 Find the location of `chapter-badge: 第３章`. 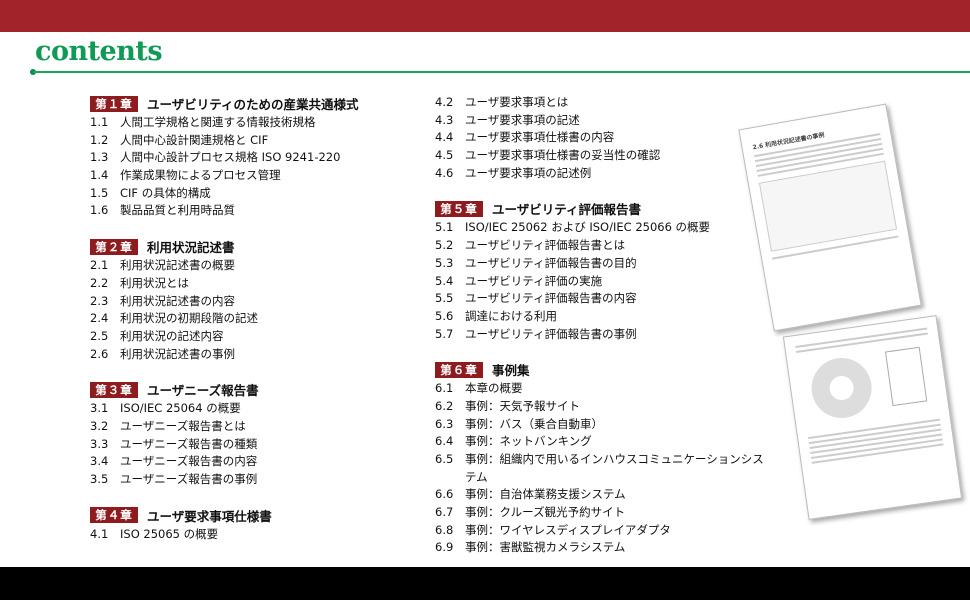

chapter-badge: 第３章 is located at coordinates (114, 389).